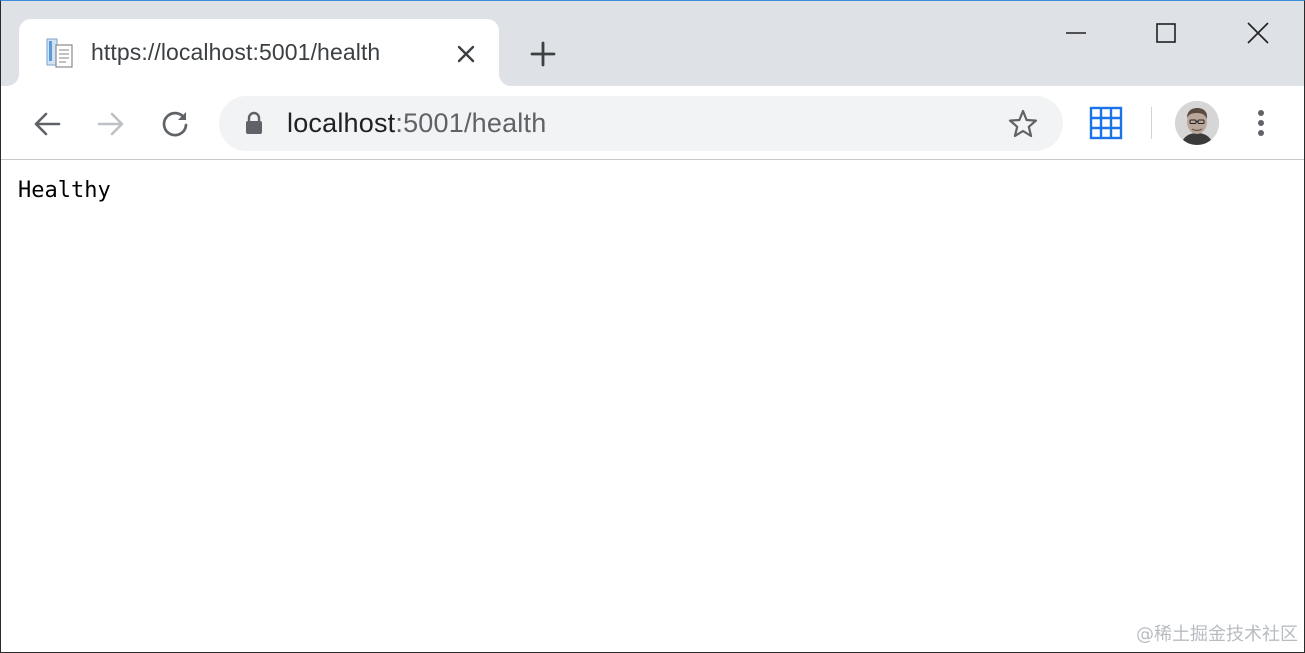 This screenshot has width=1305, height=653. What do you see at coordinates (471, 123) in the screenshot?
I see `url-path: :5001/health` at bounding box center [471, 123].